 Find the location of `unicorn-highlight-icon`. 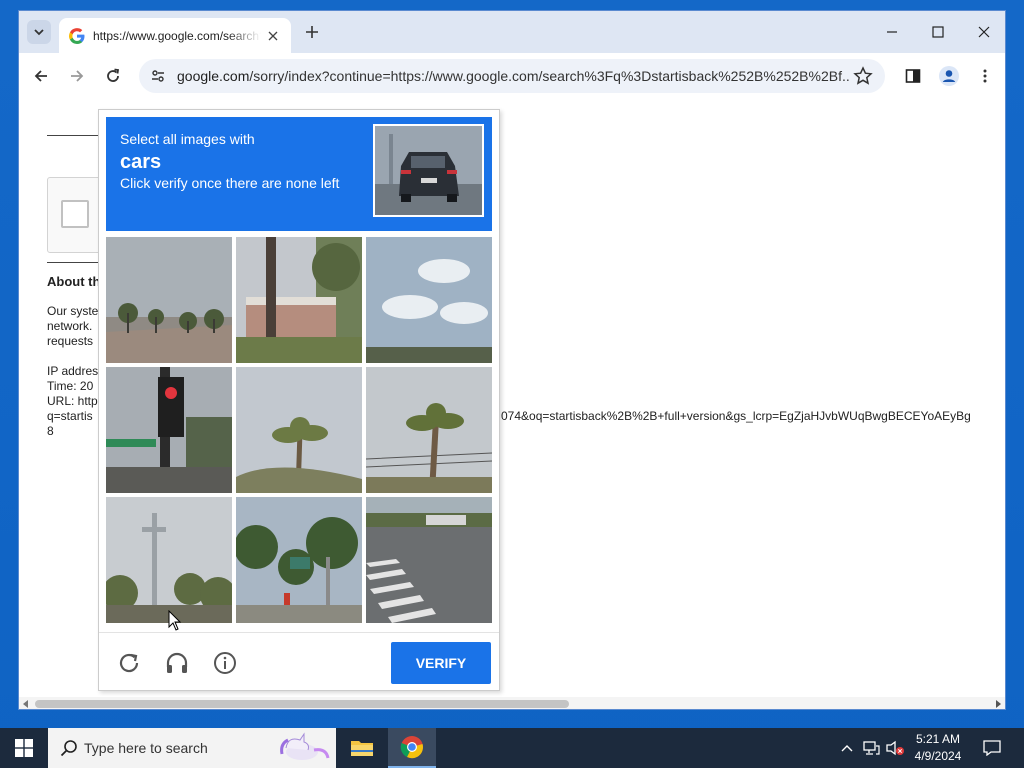

unicorn-highlight-icon is located at coordinates (305, 746).